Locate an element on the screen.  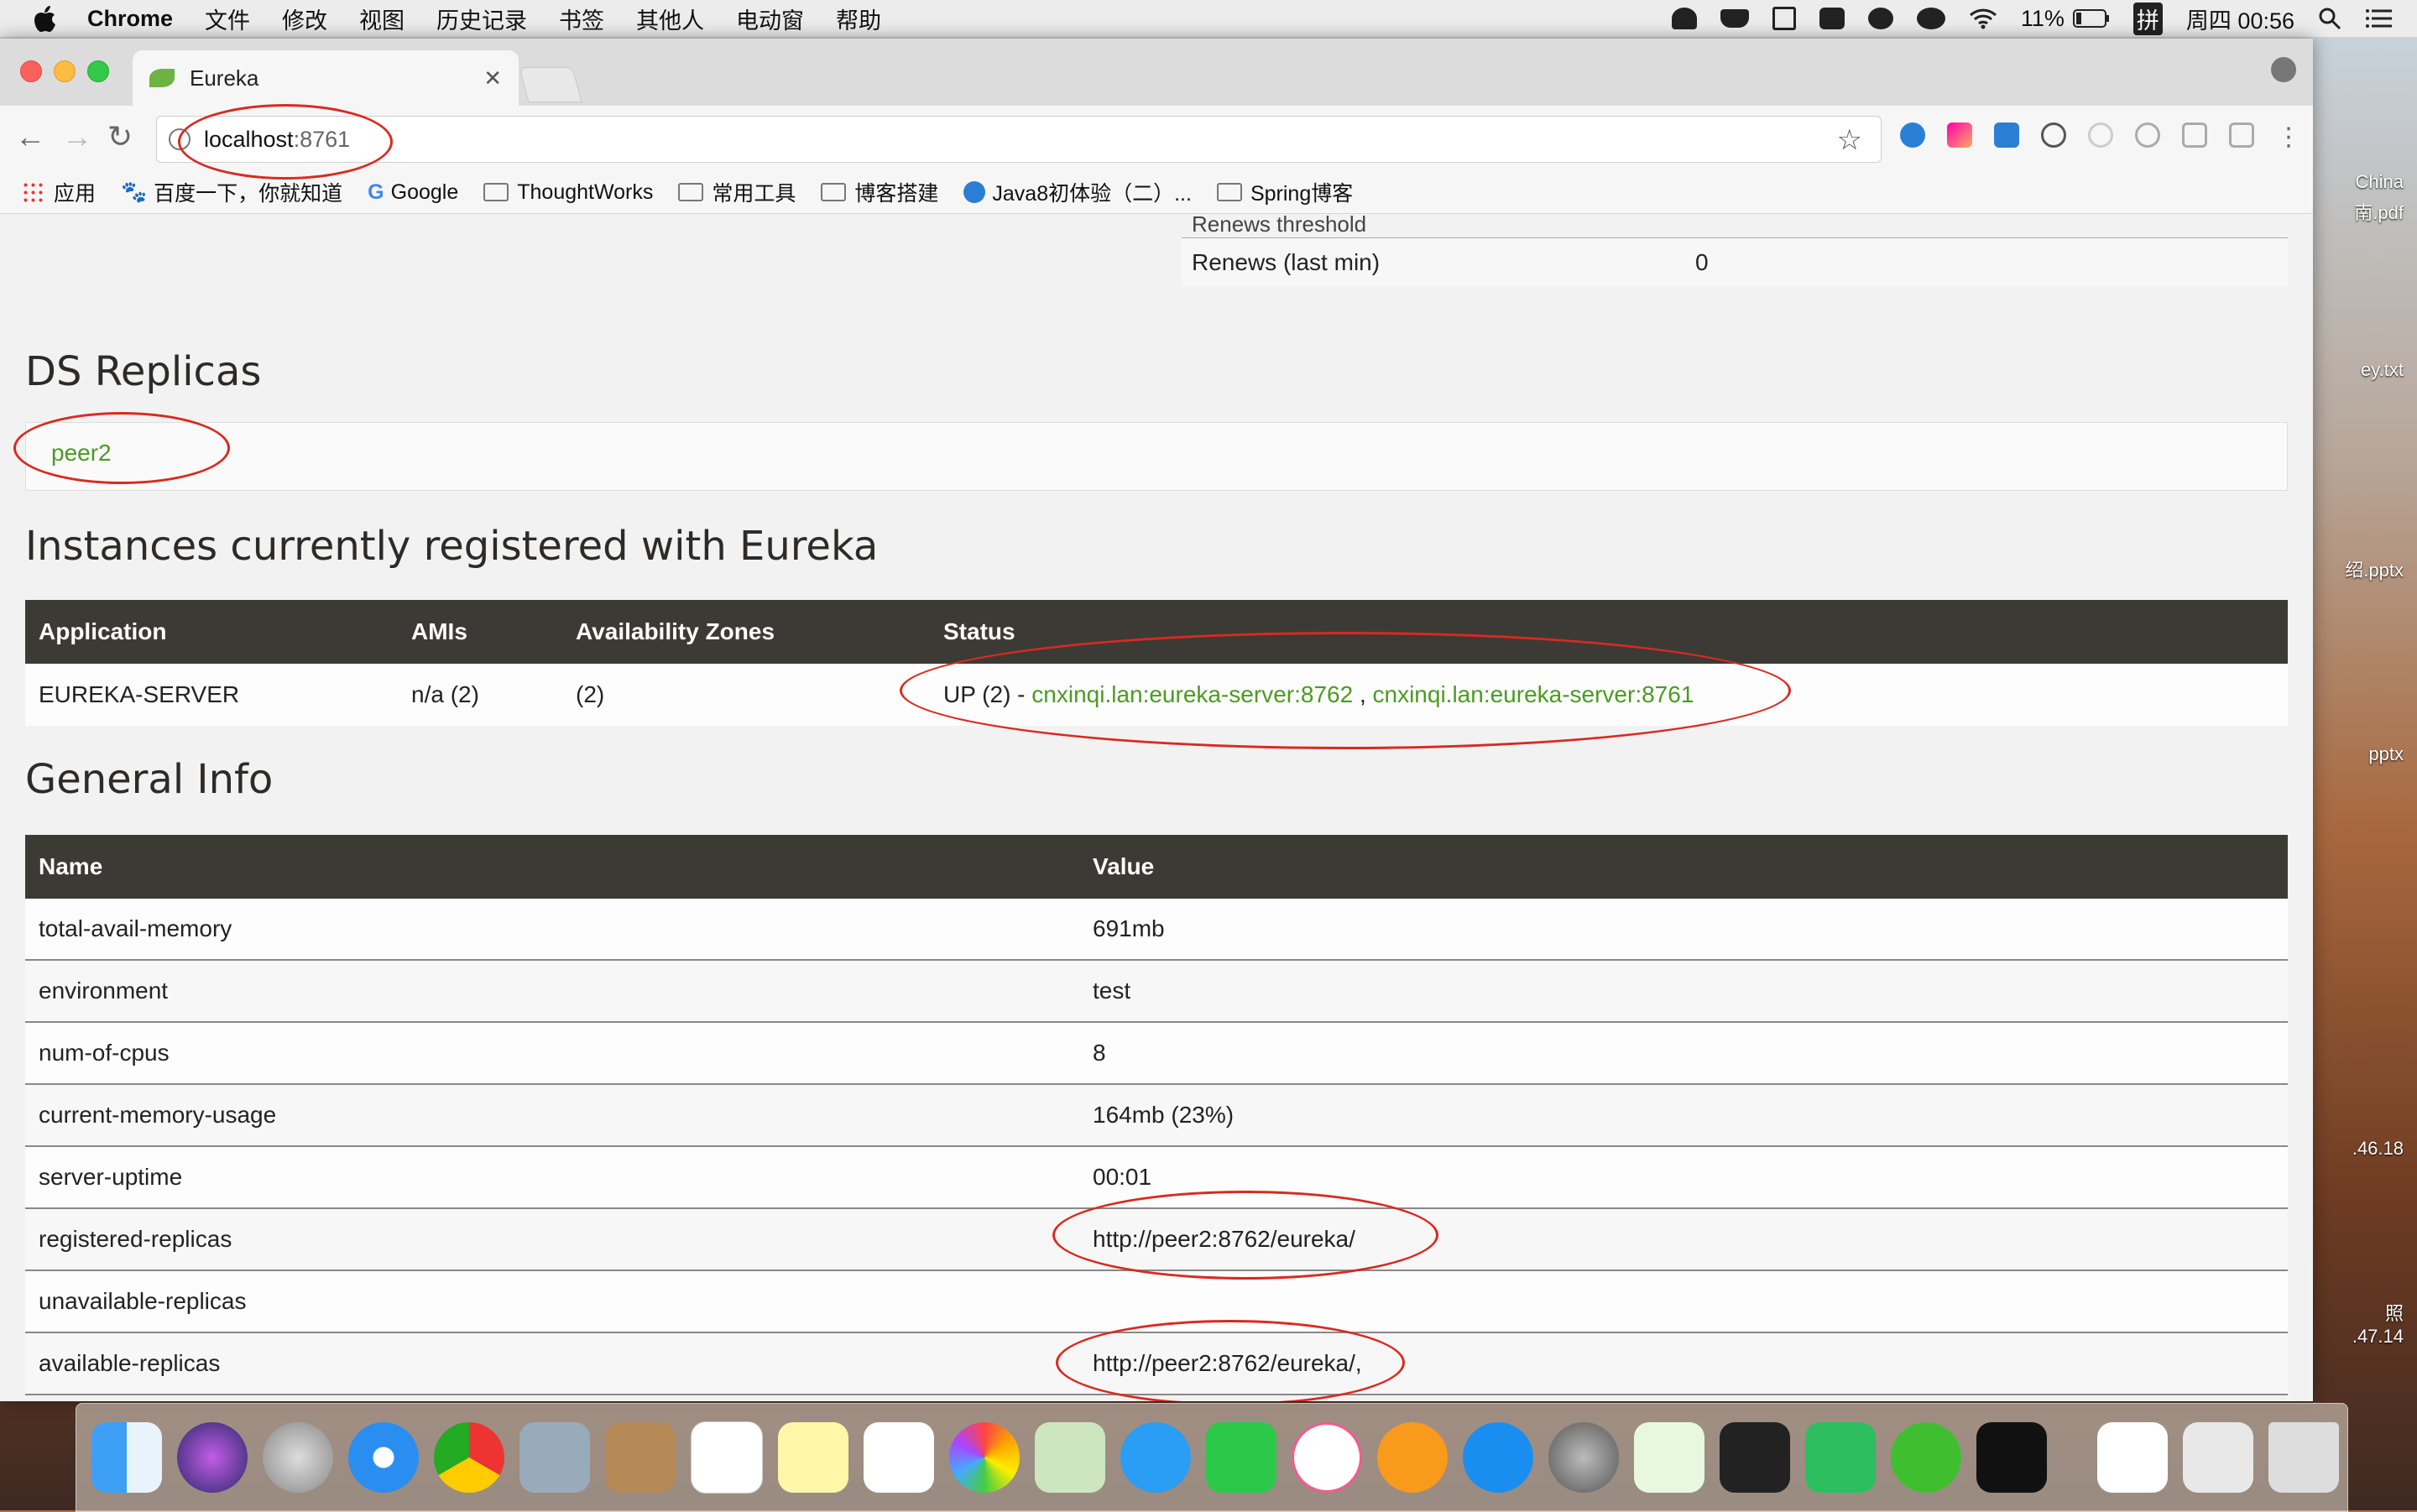
clock: 周四 00:56 is located at coordinates (2240, 19).